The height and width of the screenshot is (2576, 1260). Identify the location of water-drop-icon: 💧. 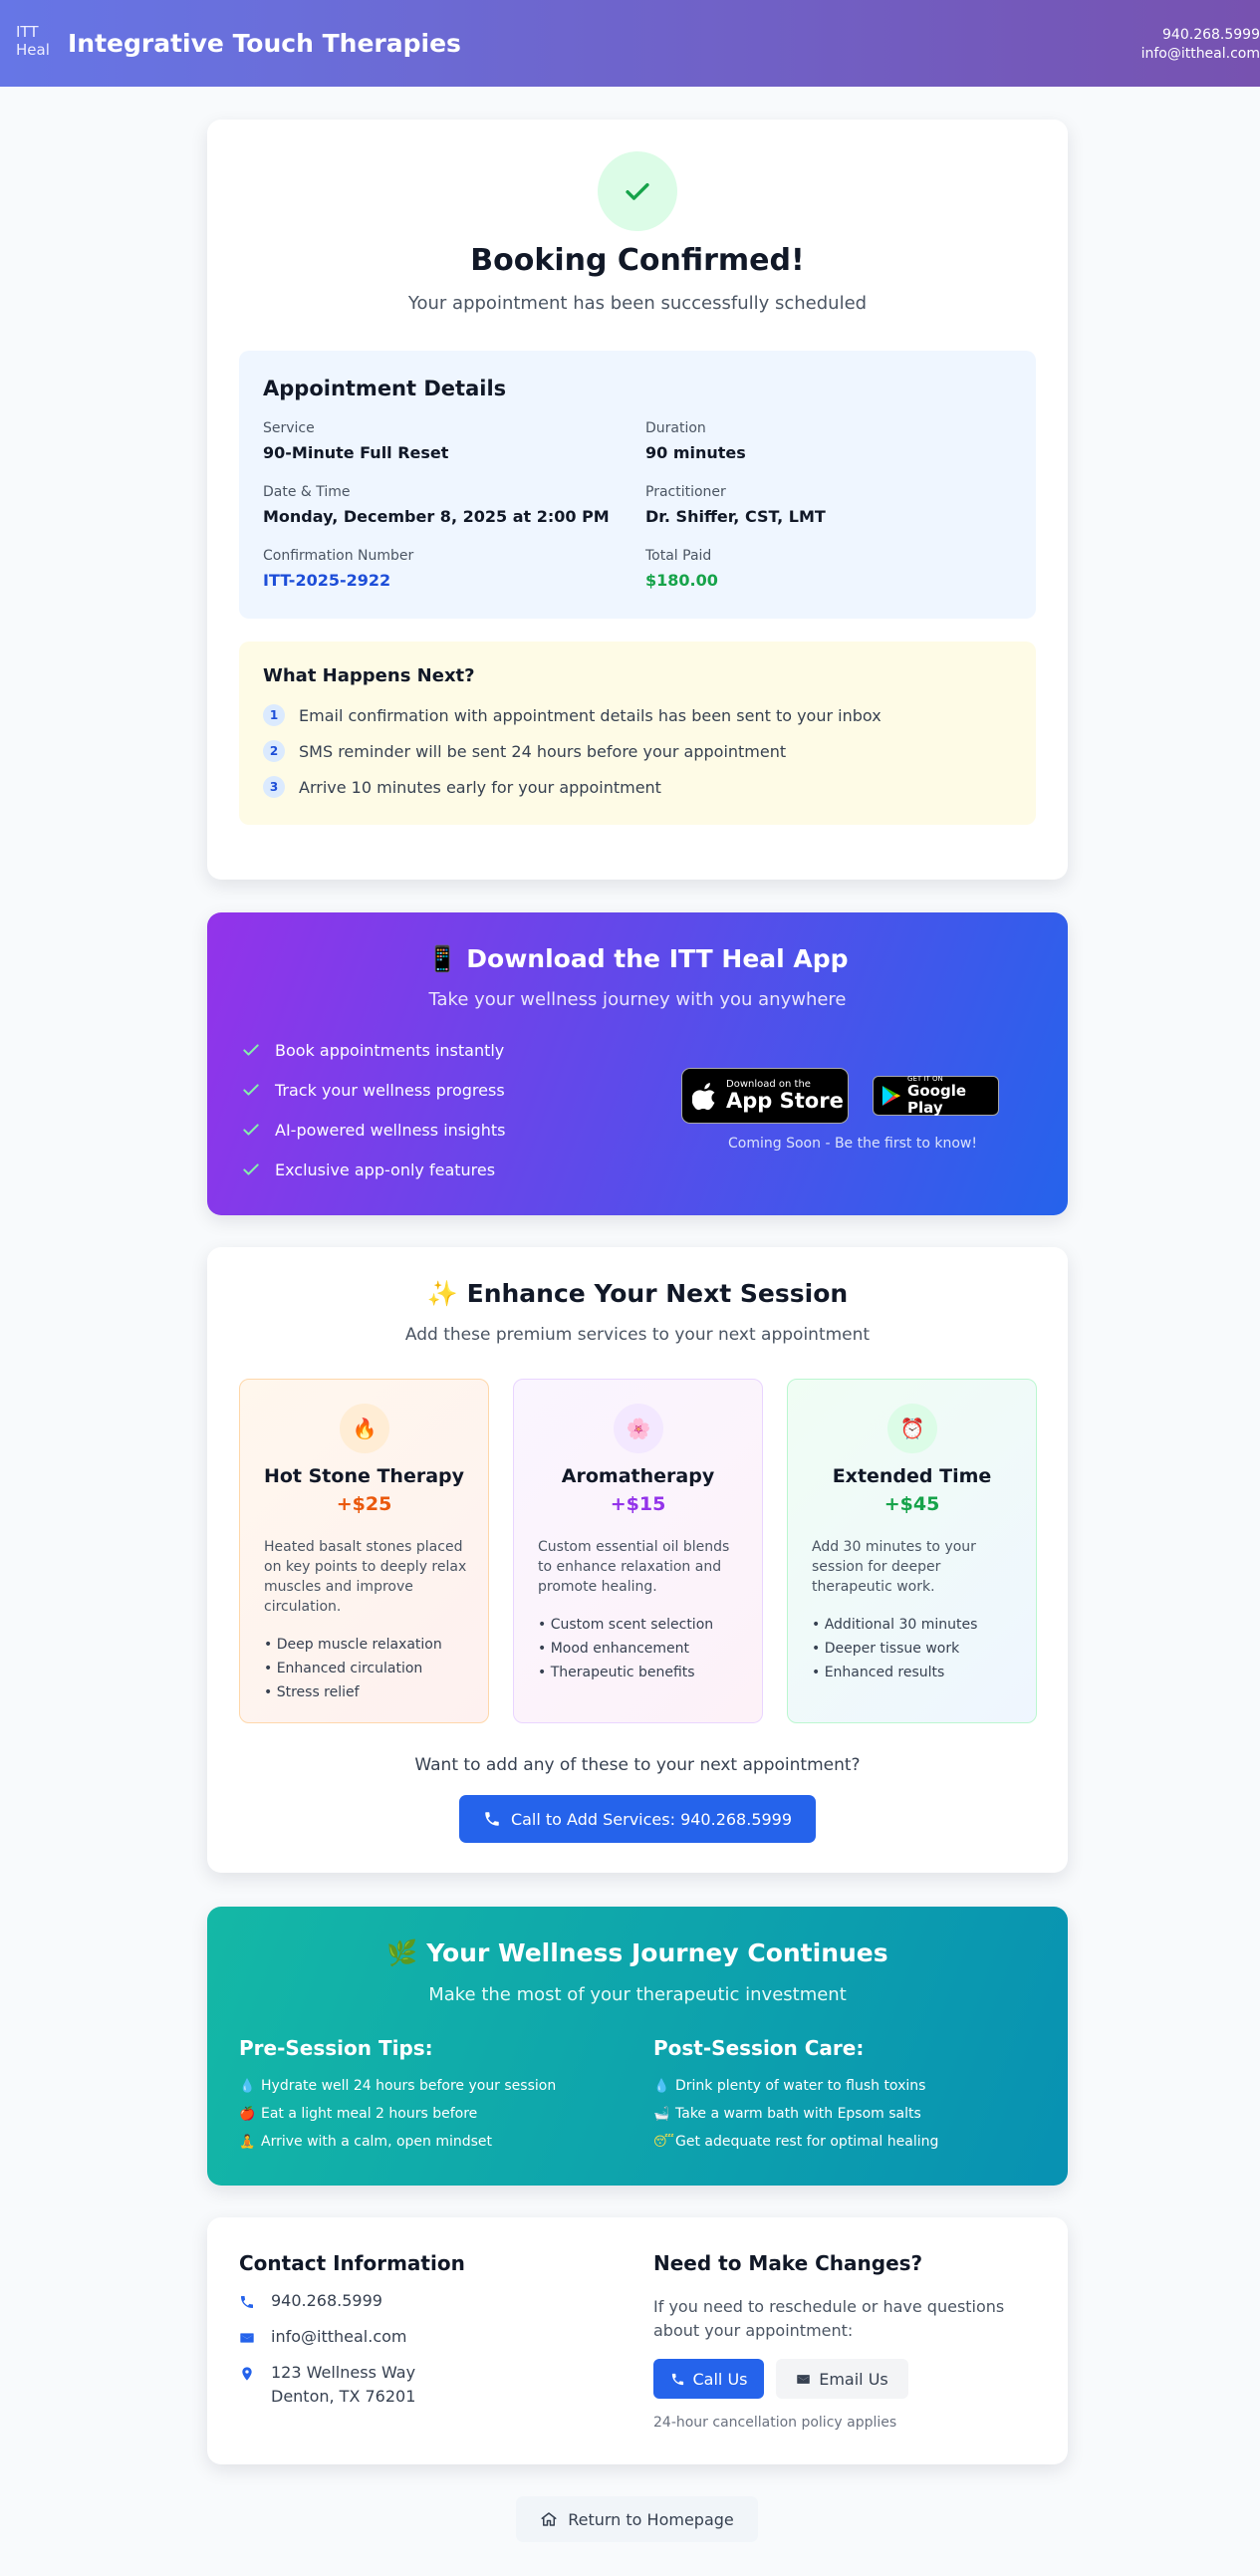
(247, 2086).